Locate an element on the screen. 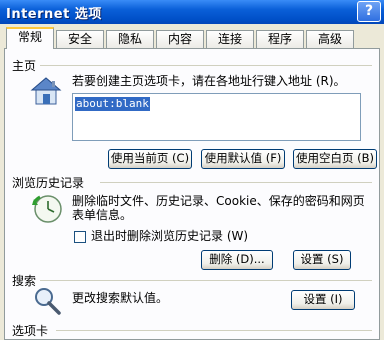  search-divider is located at coordinates (206, 280).